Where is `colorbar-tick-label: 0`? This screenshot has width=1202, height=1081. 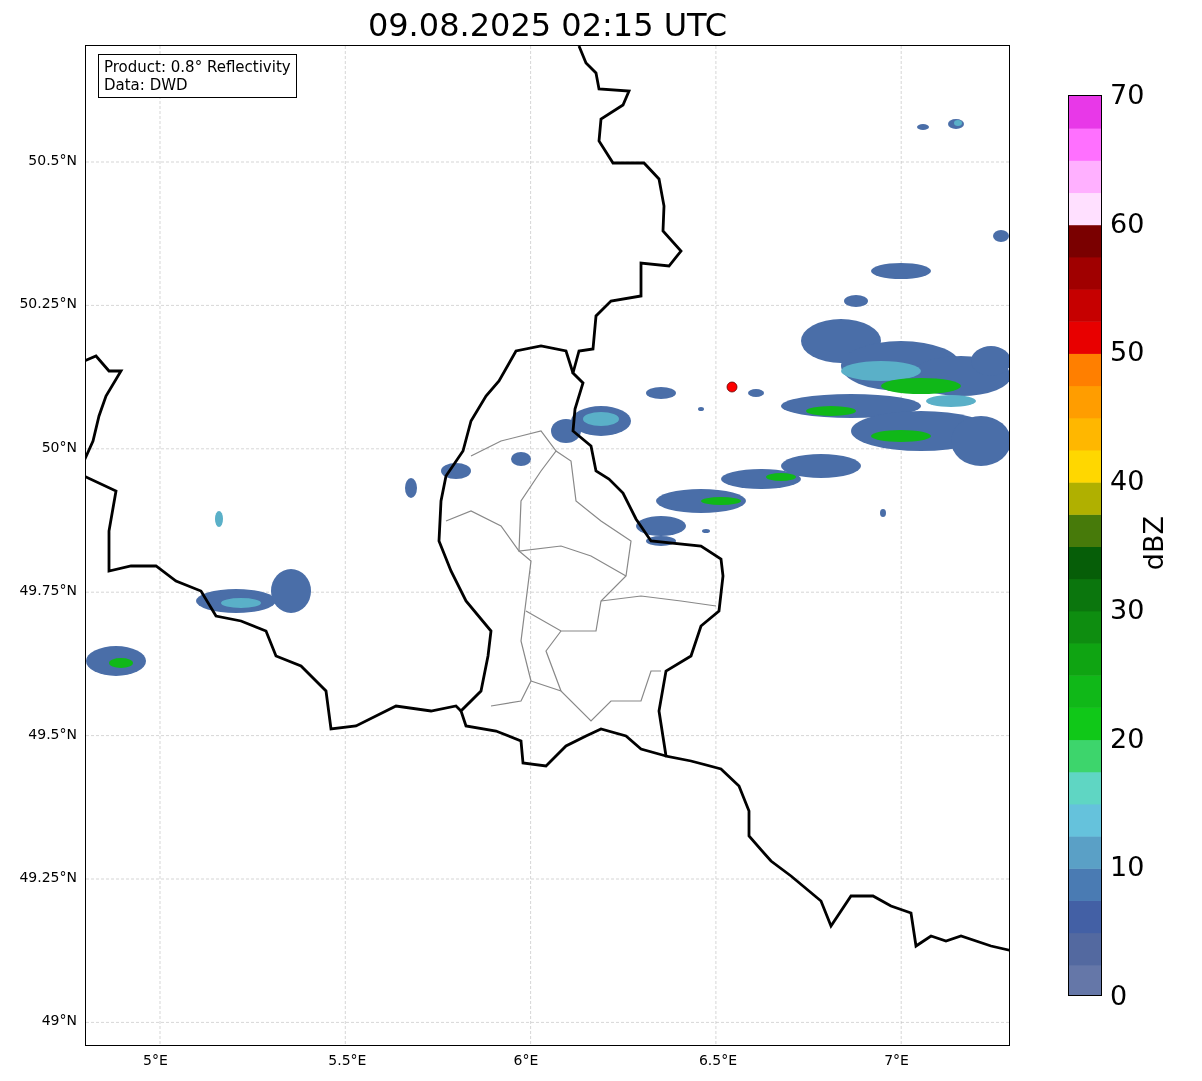 colorbar-tick-label: 0 is located at coordinates (1119, 996).